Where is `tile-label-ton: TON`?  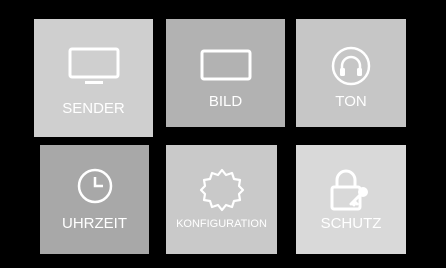 tile-label-ton: TON is located at coordinates (351, 101).